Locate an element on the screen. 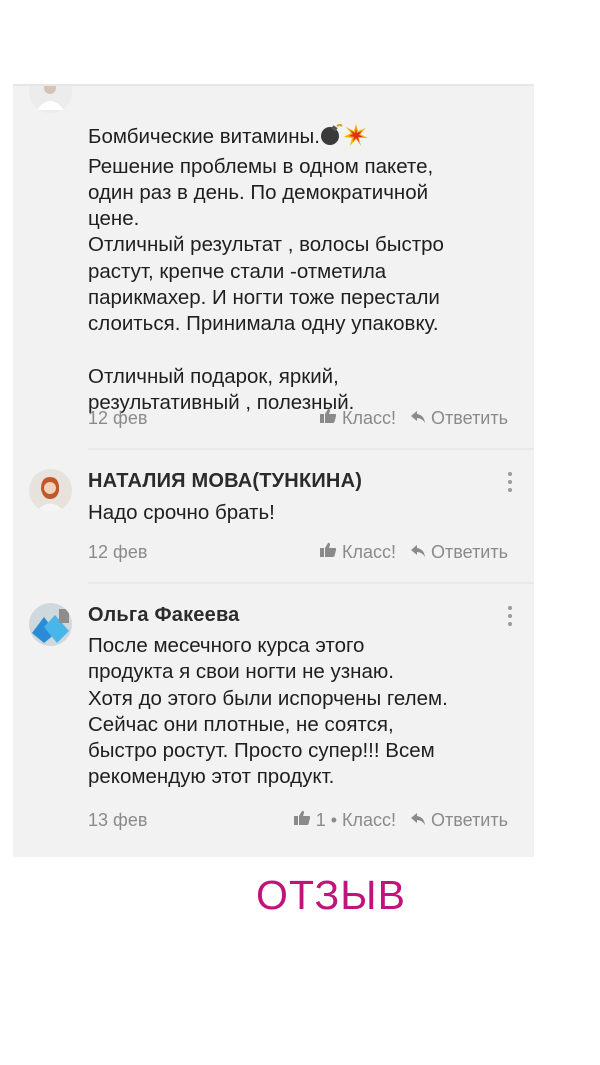 The image size is (600, 1065). comment-date: 13 фев is located at coordinates (118, 820).